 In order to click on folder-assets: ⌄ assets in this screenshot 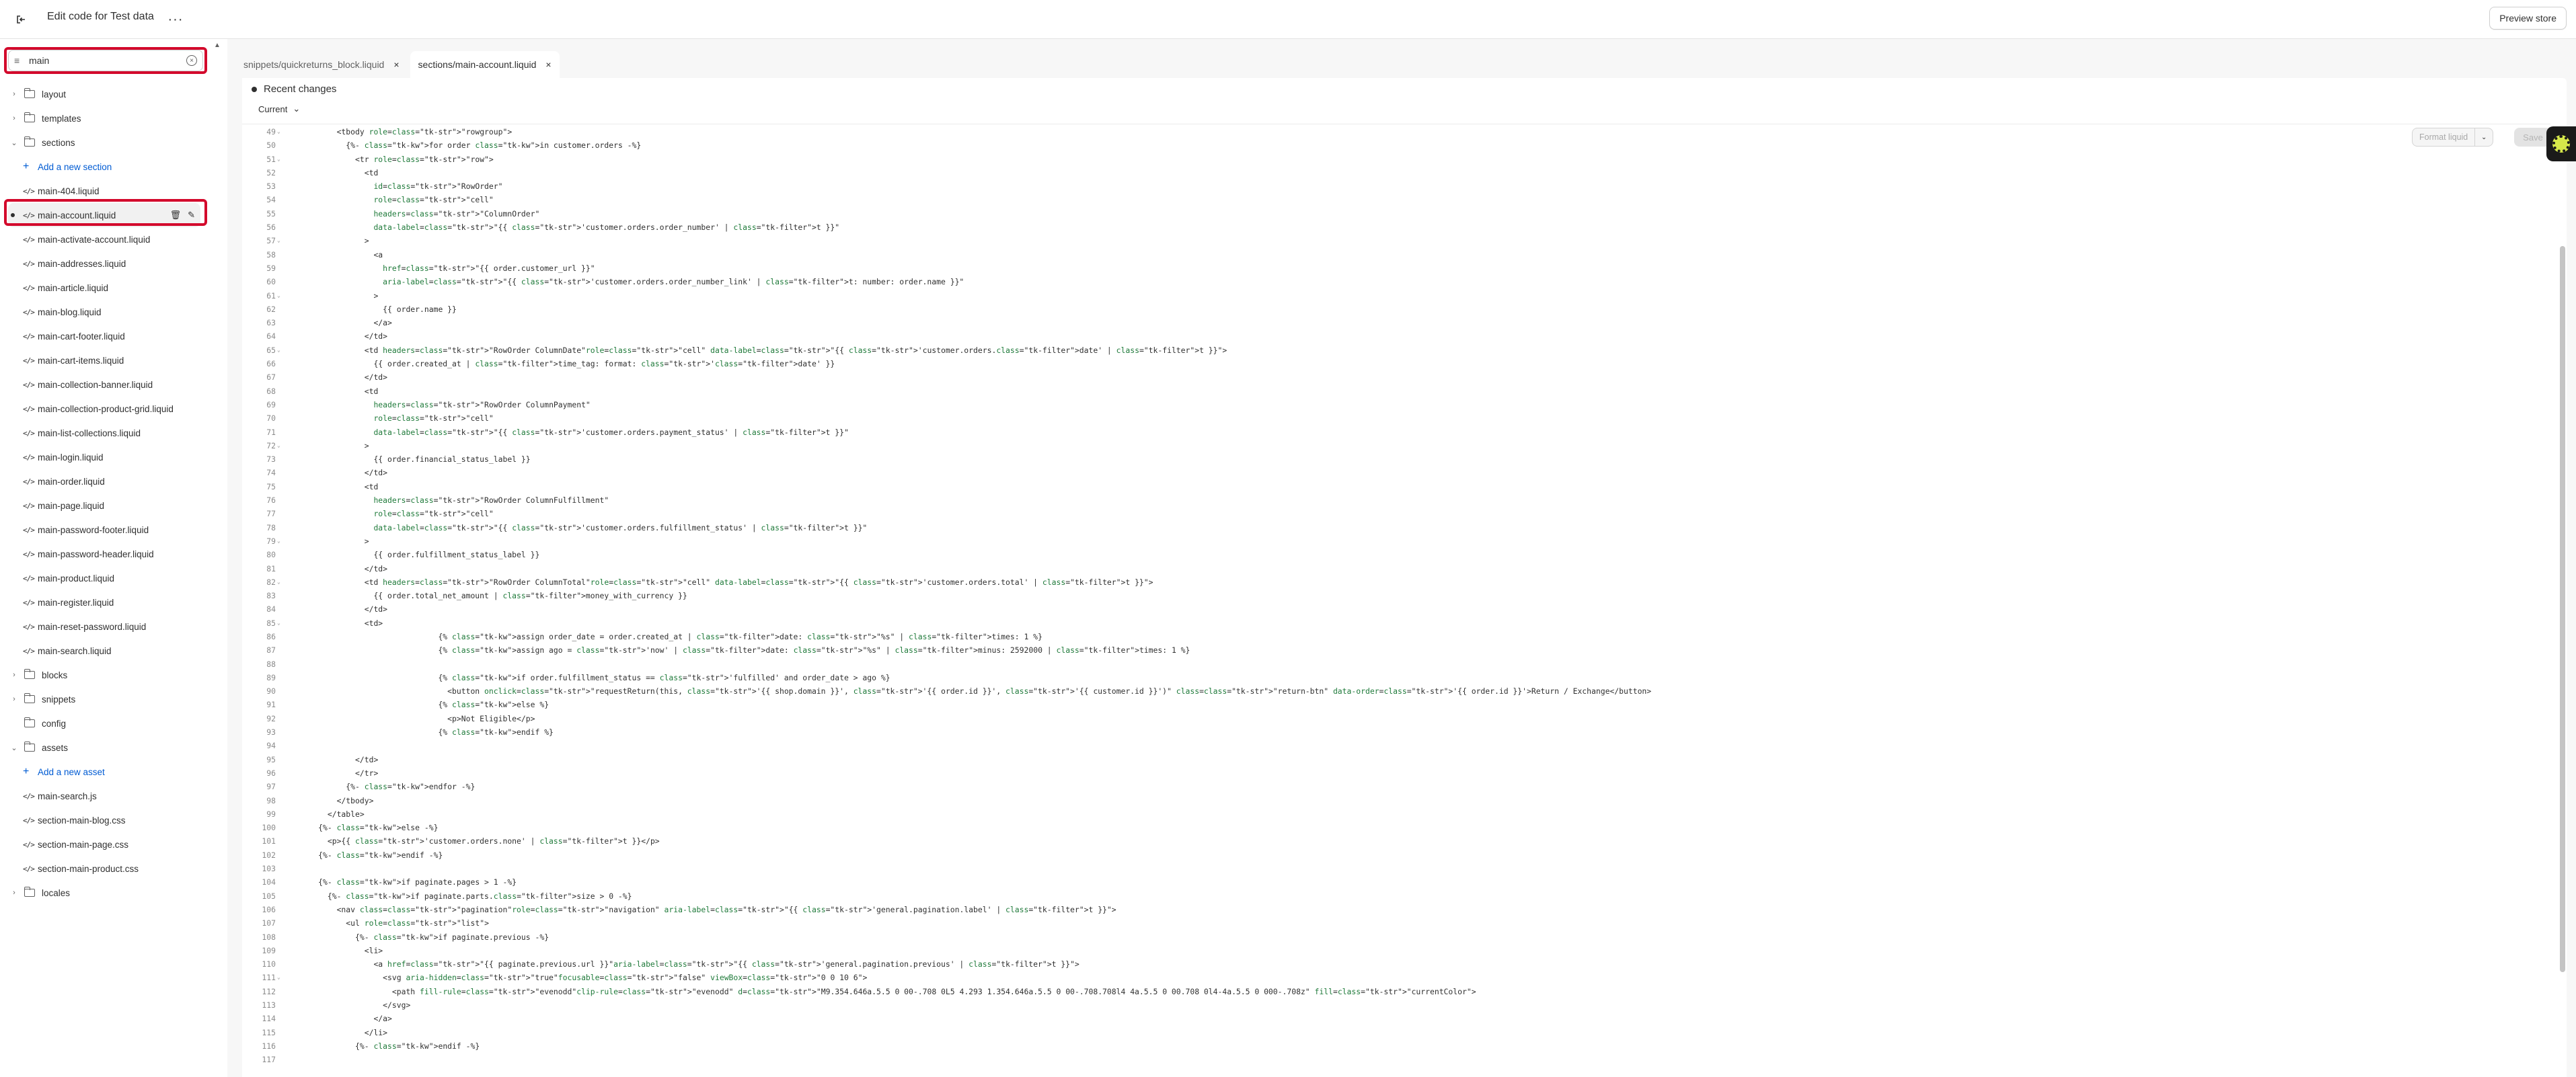, I will do `click(104, 747)`.